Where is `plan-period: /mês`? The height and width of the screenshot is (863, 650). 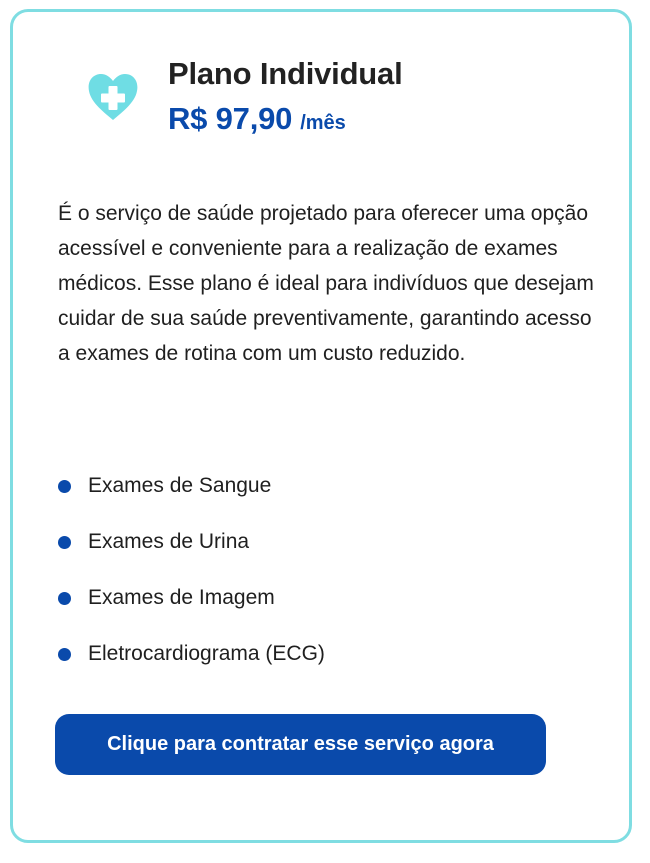 plan-period: /mês is located at coordinates (323, 123).